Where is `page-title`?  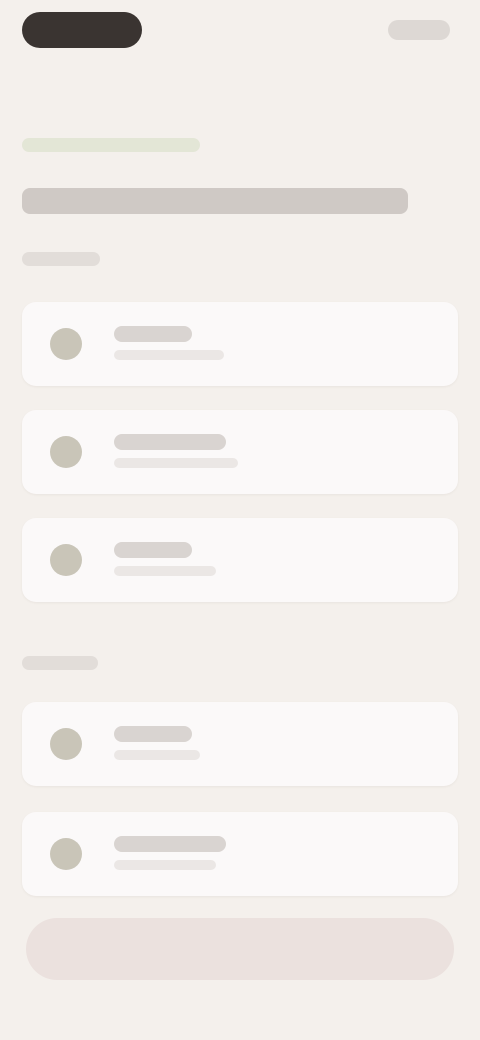
page-title is located at coordinates (215, 201).